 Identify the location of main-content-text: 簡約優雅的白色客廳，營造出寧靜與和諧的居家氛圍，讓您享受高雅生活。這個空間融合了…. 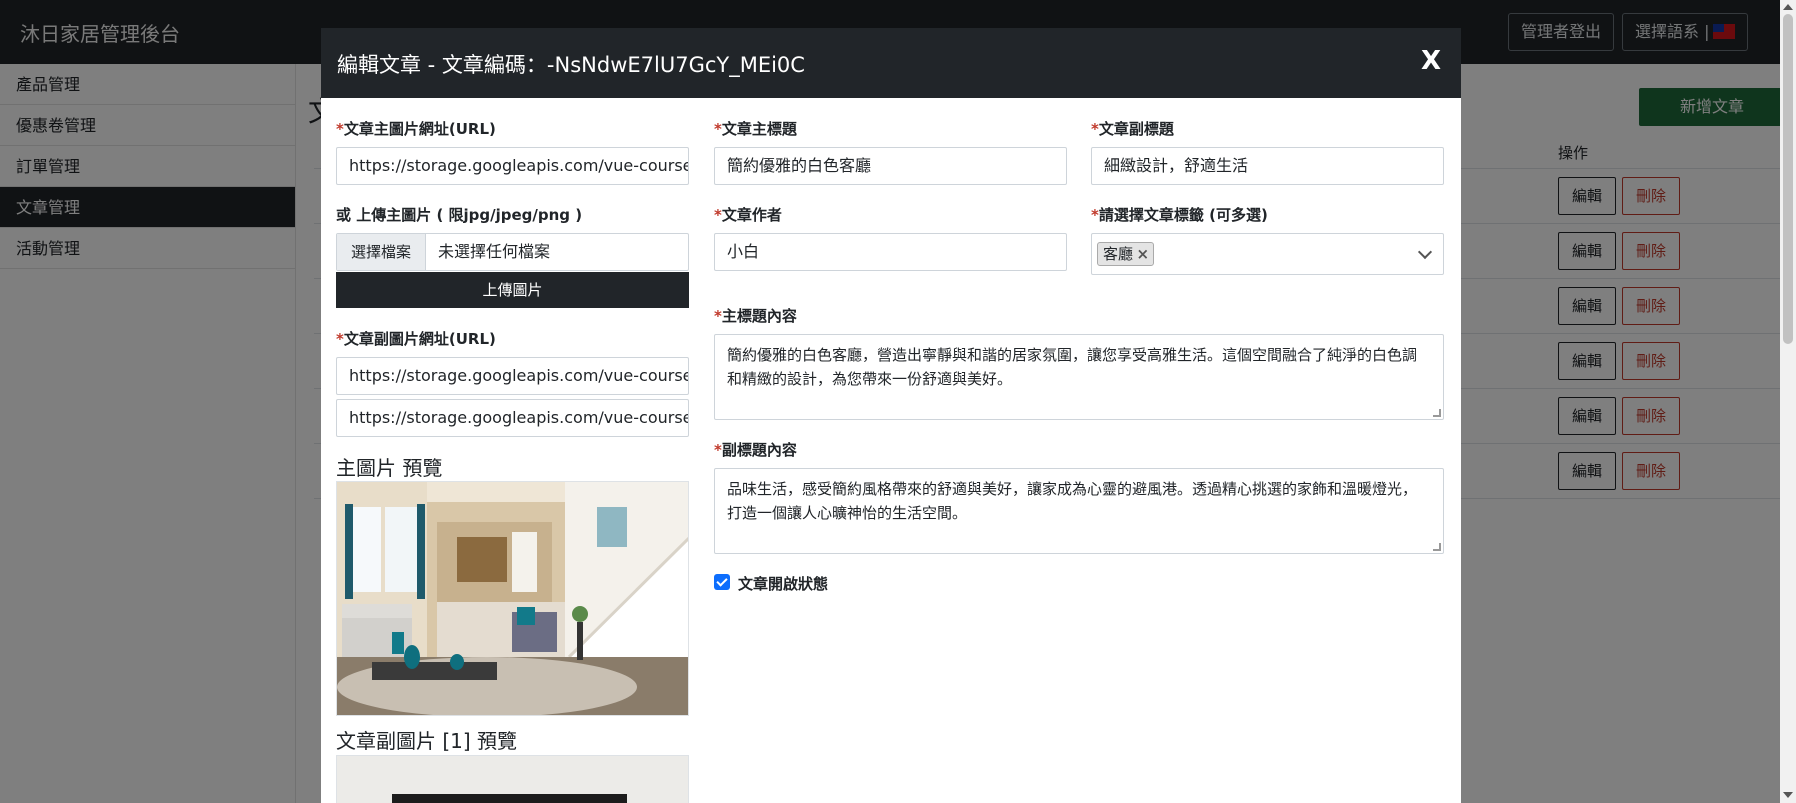
(1072, 367).